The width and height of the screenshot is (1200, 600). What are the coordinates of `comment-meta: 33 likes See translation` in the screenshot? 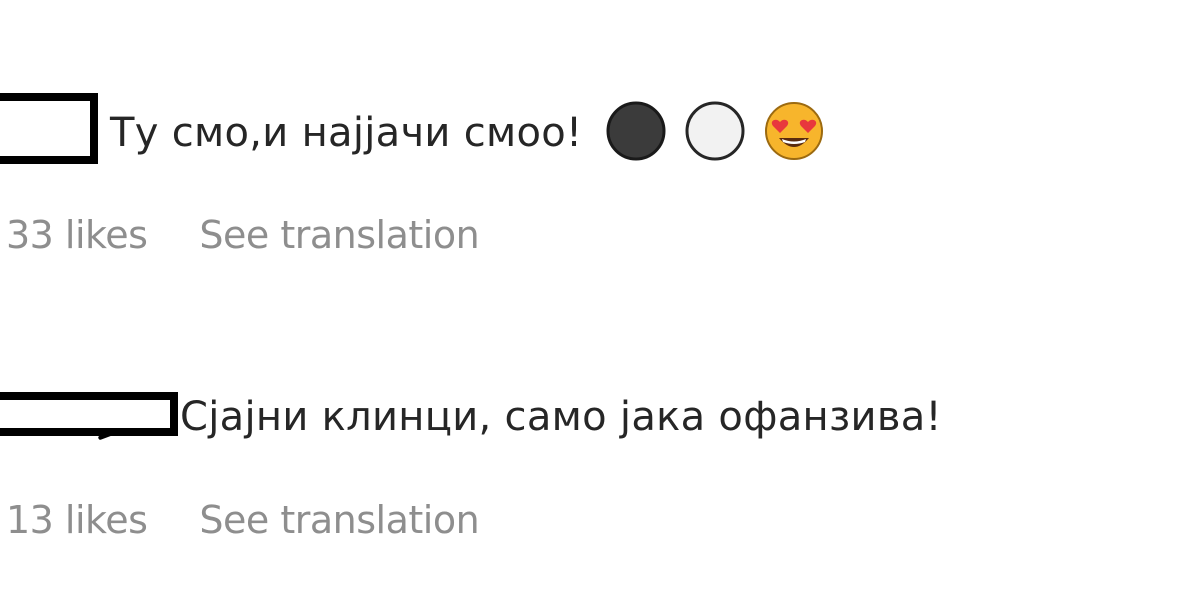 It's located at (243, 235).